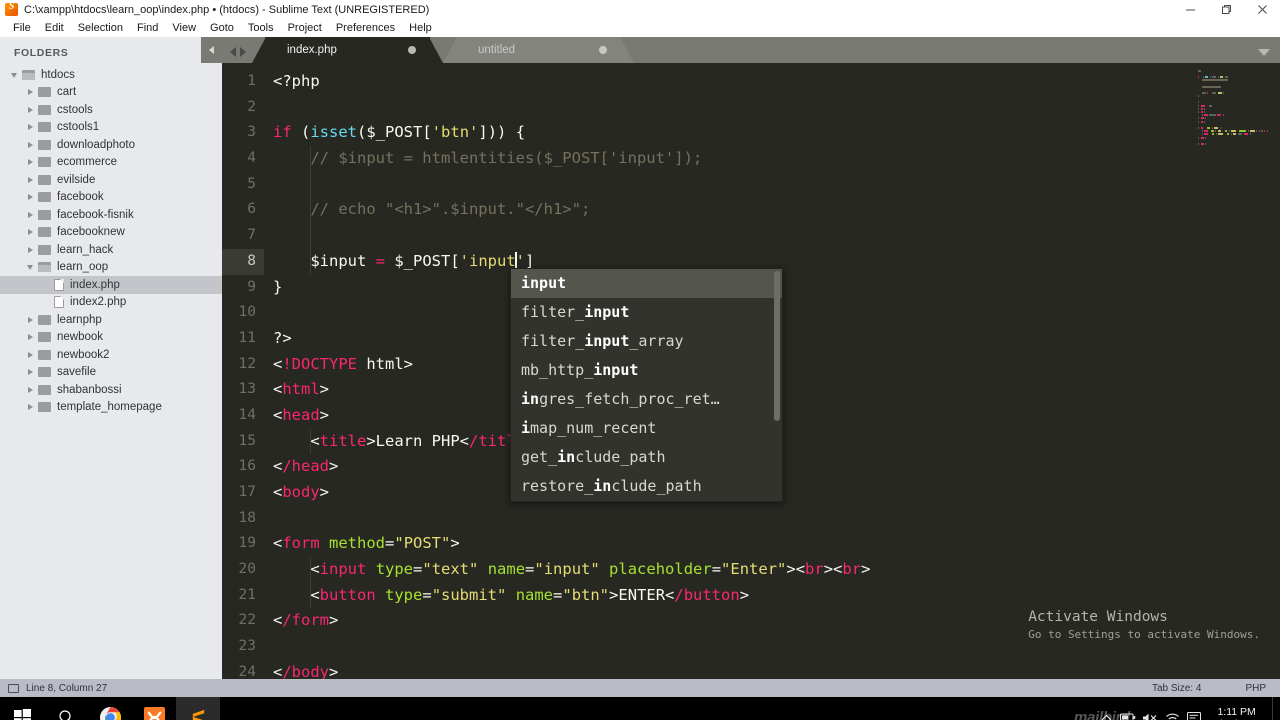  What do you see at coordinates (111, 215) in the screenshot?
I see `tree-folder-facebook-fisnik: facebook-fisnik` at bounding box center [111, 215].